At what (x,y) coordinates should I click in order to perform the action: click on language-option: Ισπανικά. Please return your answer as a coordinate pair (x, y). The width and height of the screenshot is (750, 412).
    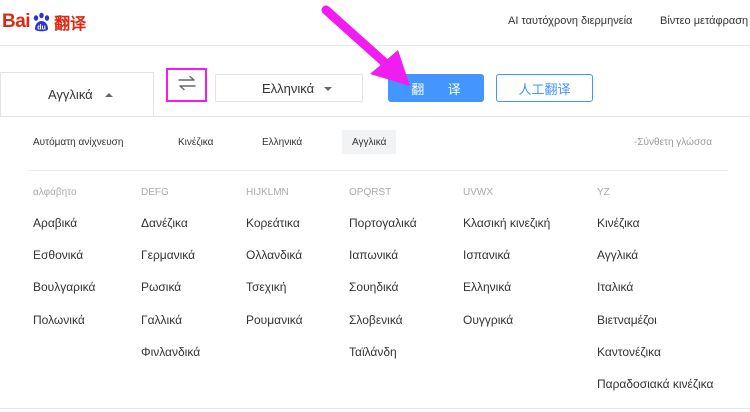
    Looking at the image, I should click on (486, 255).